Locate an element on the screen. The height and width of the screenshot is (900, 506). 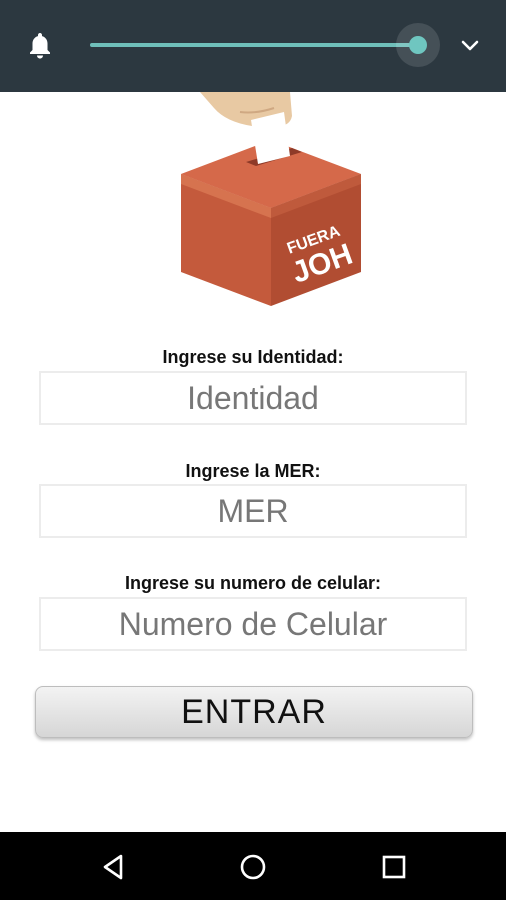
volume-panel is located at coordinates (253, 46).